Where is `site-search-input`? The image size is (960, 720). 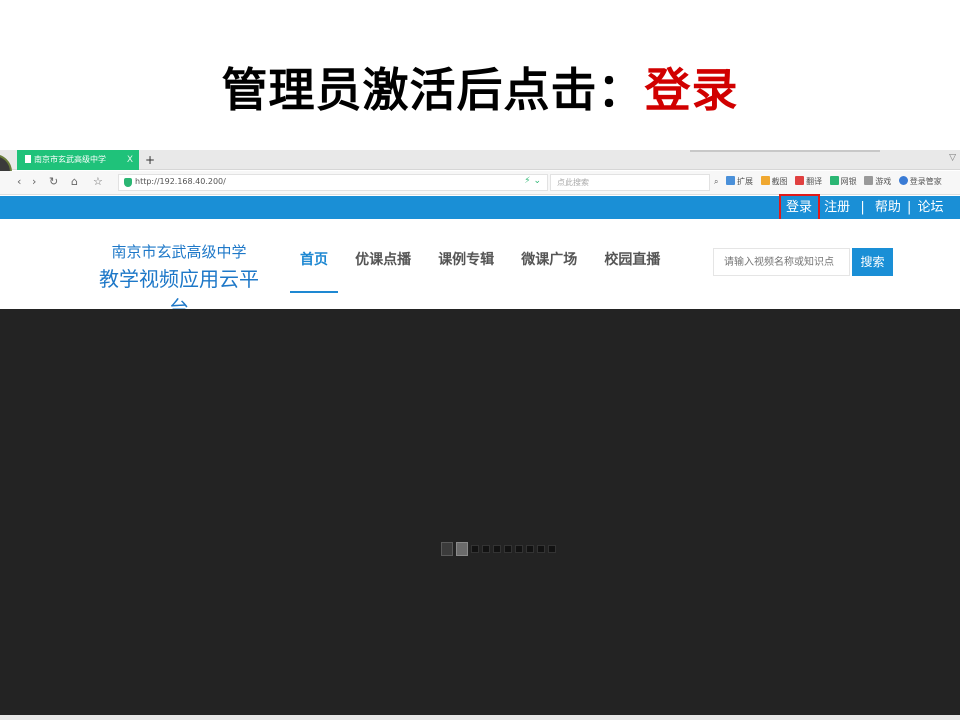 site-search-input is located at coordinates (779, 262).